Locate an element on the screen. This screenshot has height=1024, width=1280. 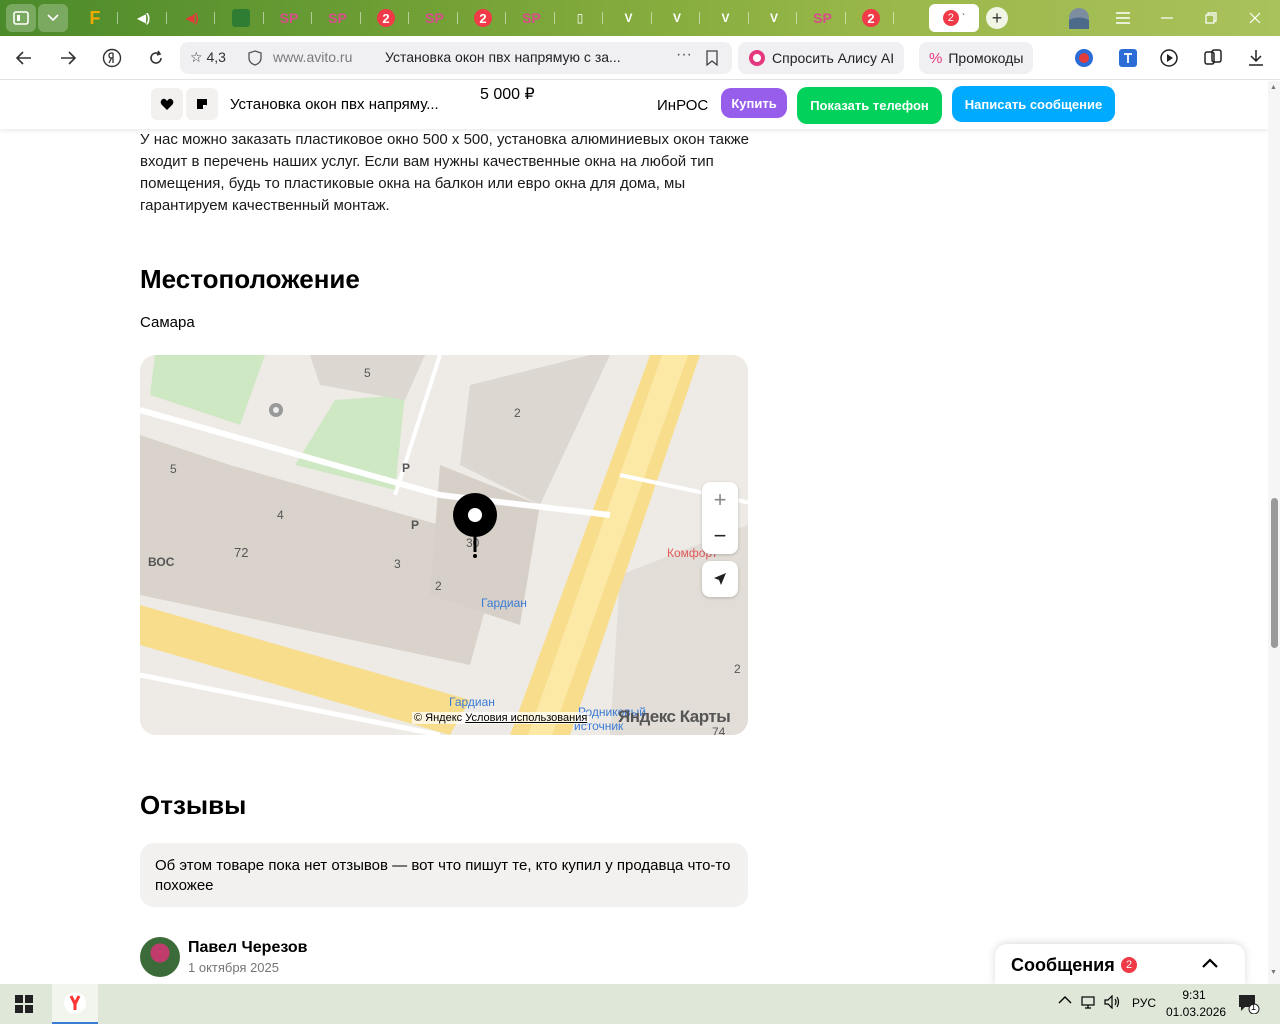
map-copyright: © Яндекс is located at coordinates (438, 718).